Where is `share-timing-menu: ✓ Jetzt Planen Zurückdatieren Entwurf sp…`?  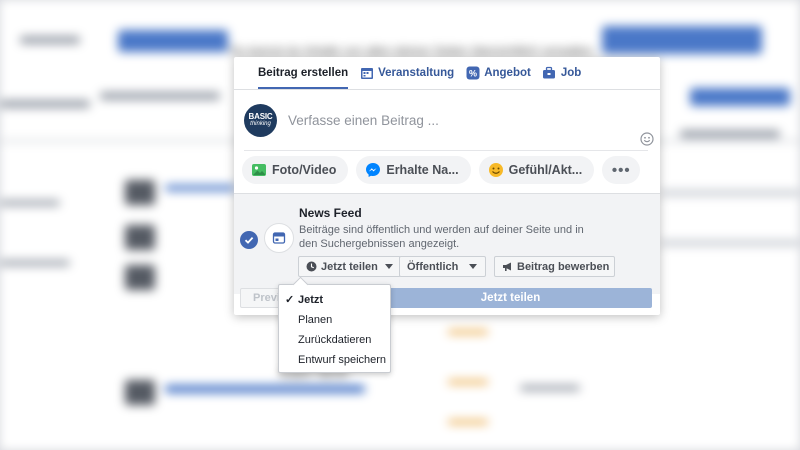 share-timing-menu: ✓ Jetzt Planen Zurückdatieren Entwurf sp… is located at coordinates (334, 328).